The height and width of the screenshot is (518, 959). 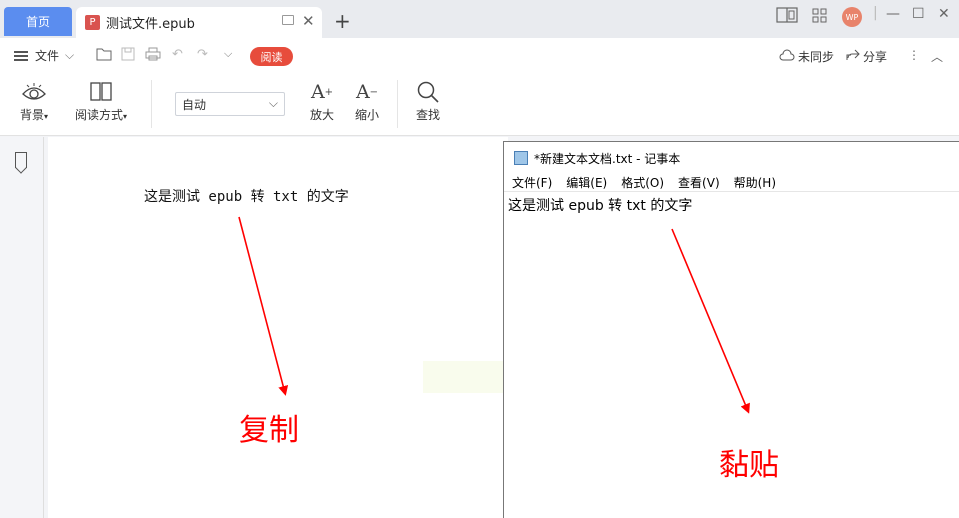 I want to click on reading-mode-button: 阅读方式▾, so click(x=101, y=100).